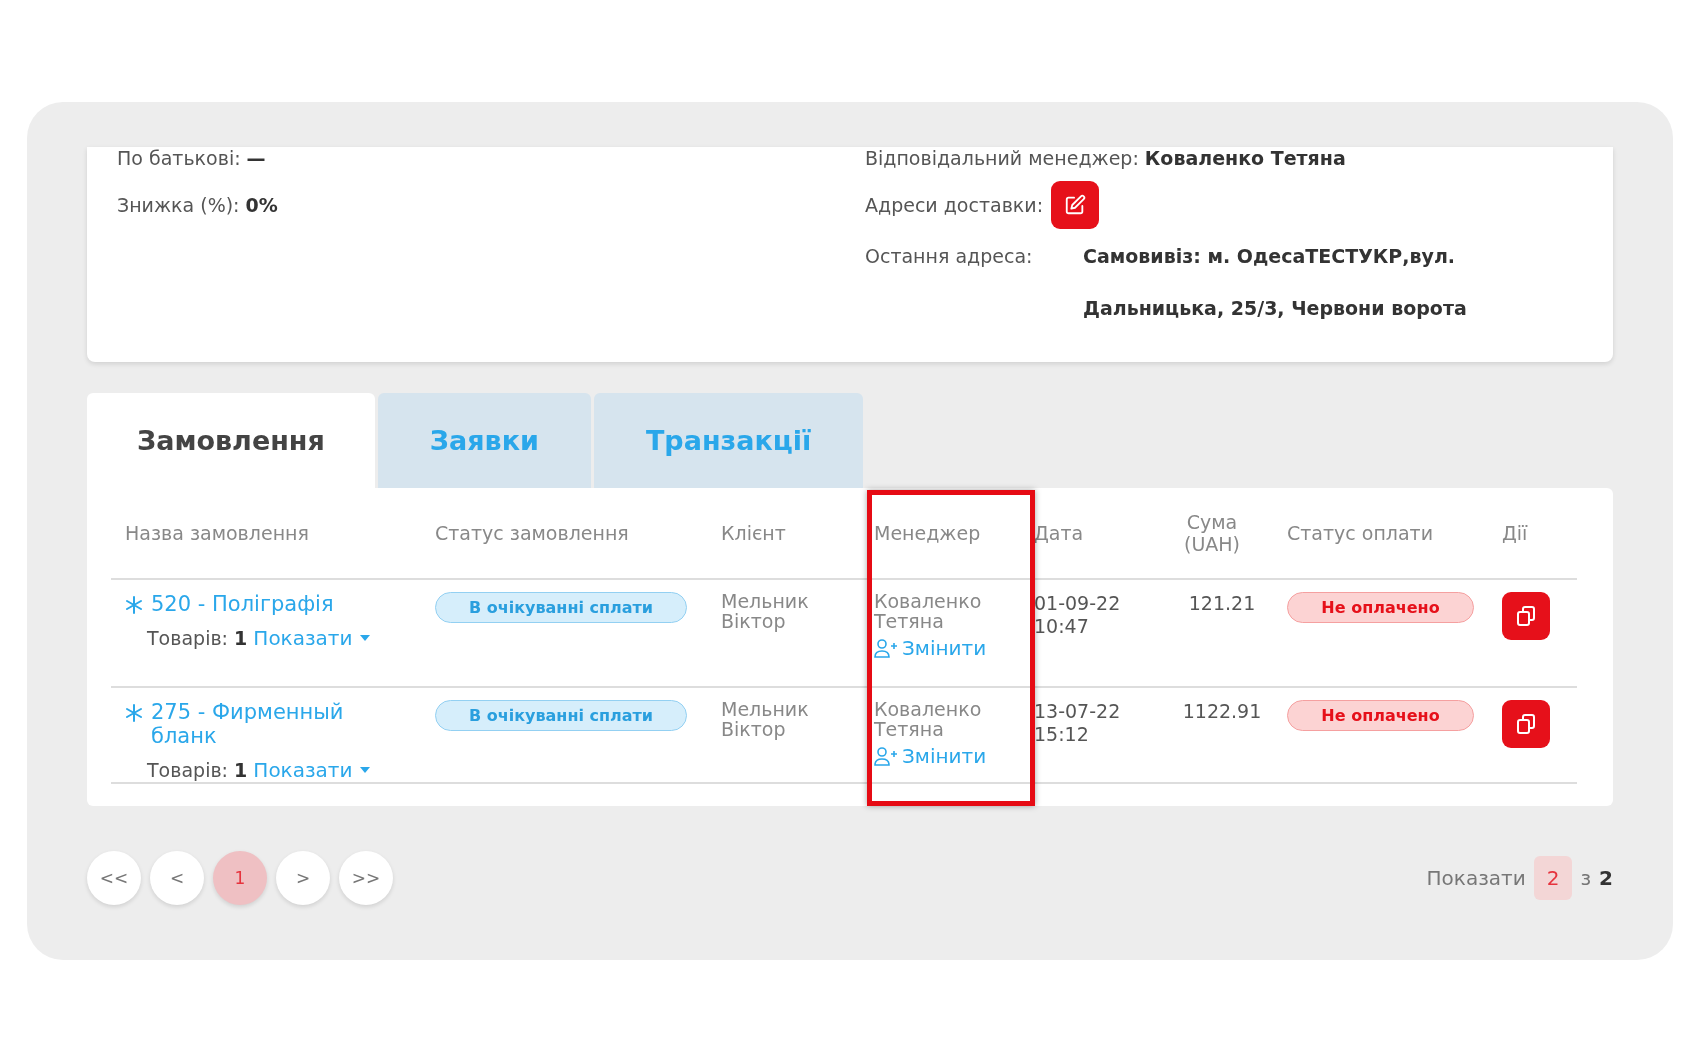 This screenshot has width=1700, height=1063. I want to click on column-header: Статус оплати, so click(1361, 533).